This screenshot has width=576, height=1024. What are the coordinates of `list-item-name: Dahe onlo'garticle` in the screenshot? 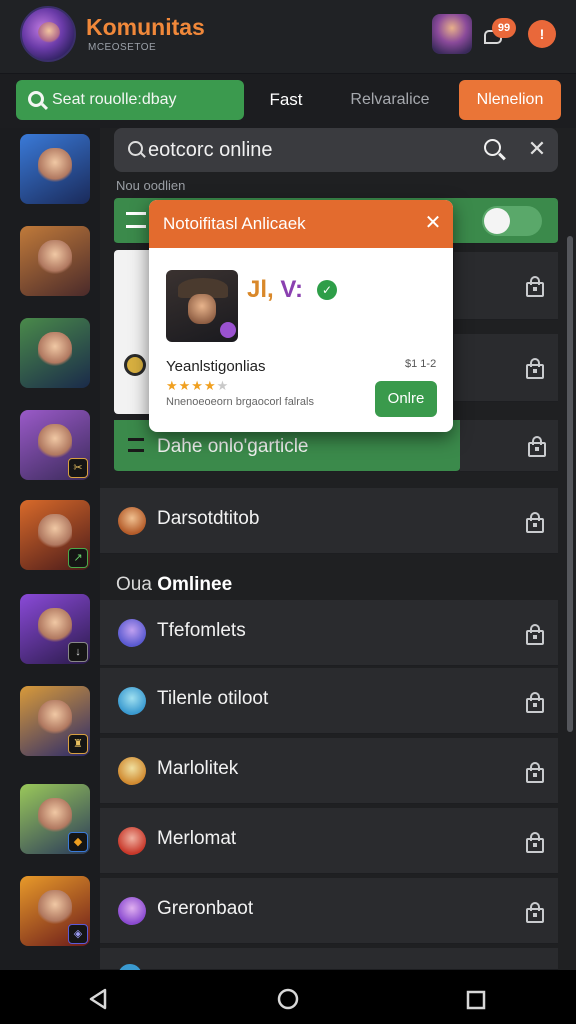 It's located at (233, 446).